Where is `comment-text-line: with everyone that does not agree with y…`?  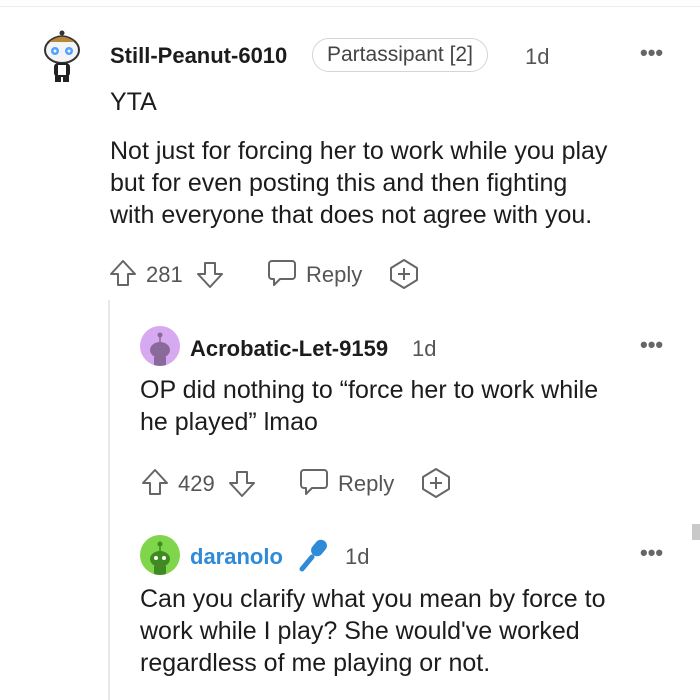 comment-text-line: with everyone that does not agree with y… is located at coordinates (351, 215).